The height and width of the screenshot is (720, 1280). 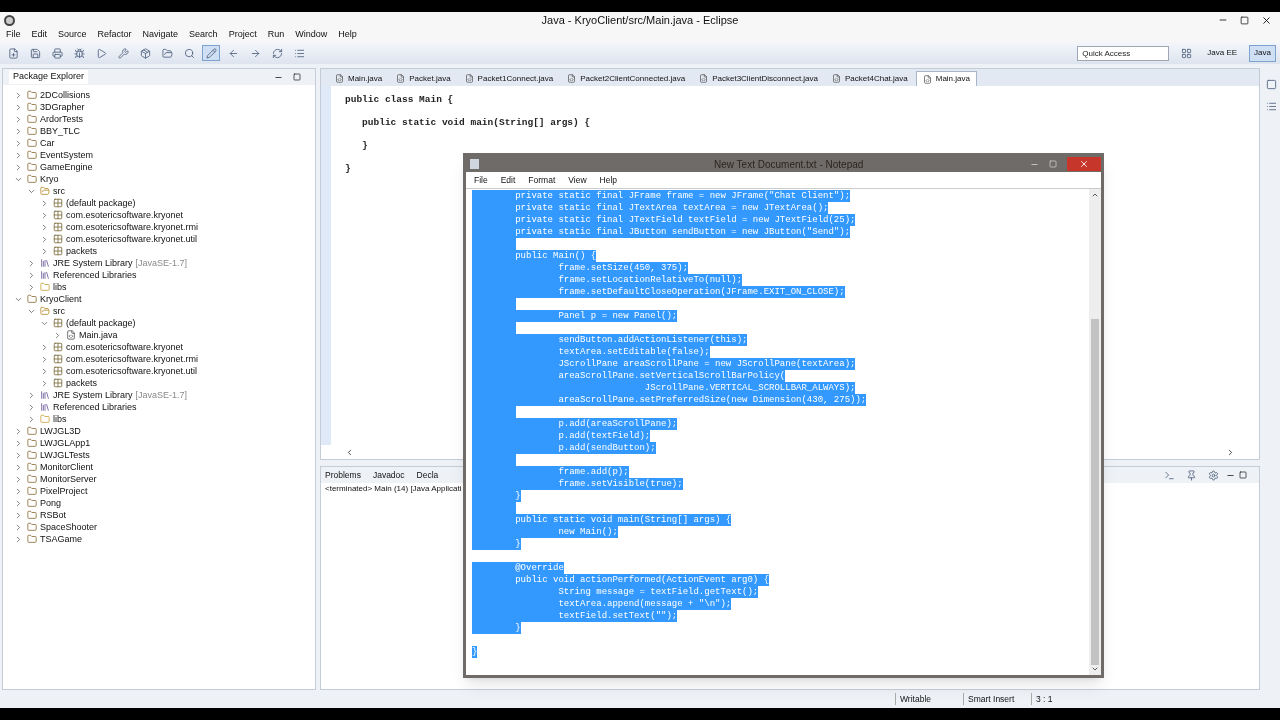 I want to click on tree-item: Car, so click(x=47, y=143).